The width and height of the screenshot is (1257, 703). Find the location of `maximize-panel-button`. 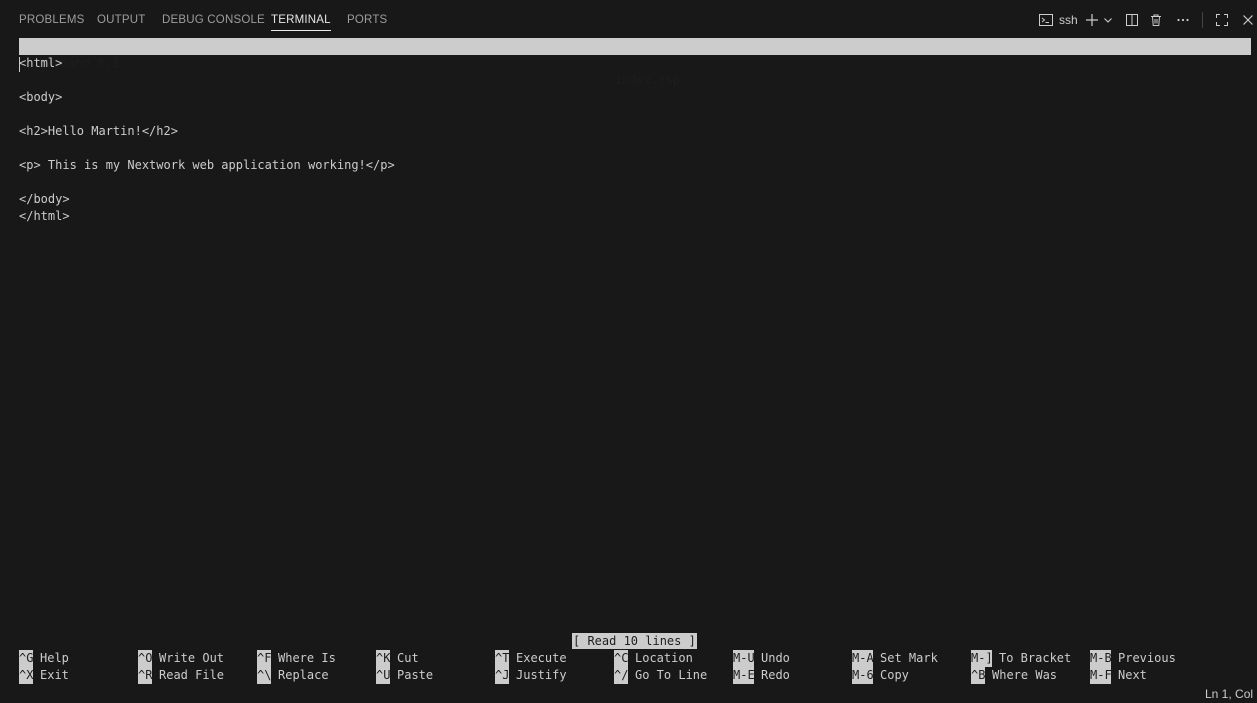

maximize-panel-button is located at coordinates (1222, 20).